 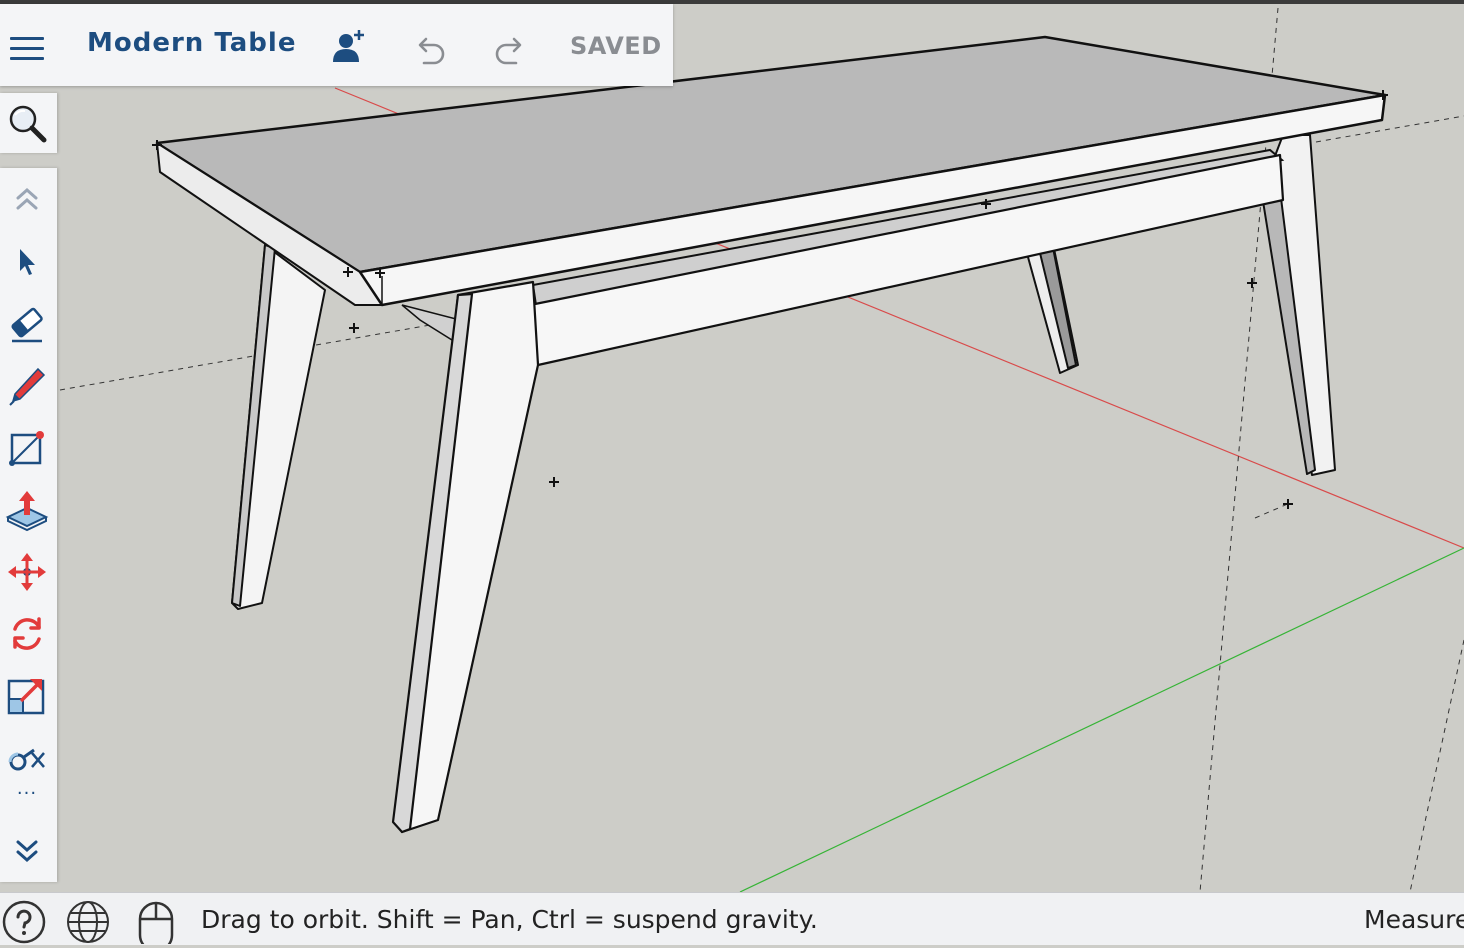 I want to click on push-pull-icon, so click(x=27, y=510).